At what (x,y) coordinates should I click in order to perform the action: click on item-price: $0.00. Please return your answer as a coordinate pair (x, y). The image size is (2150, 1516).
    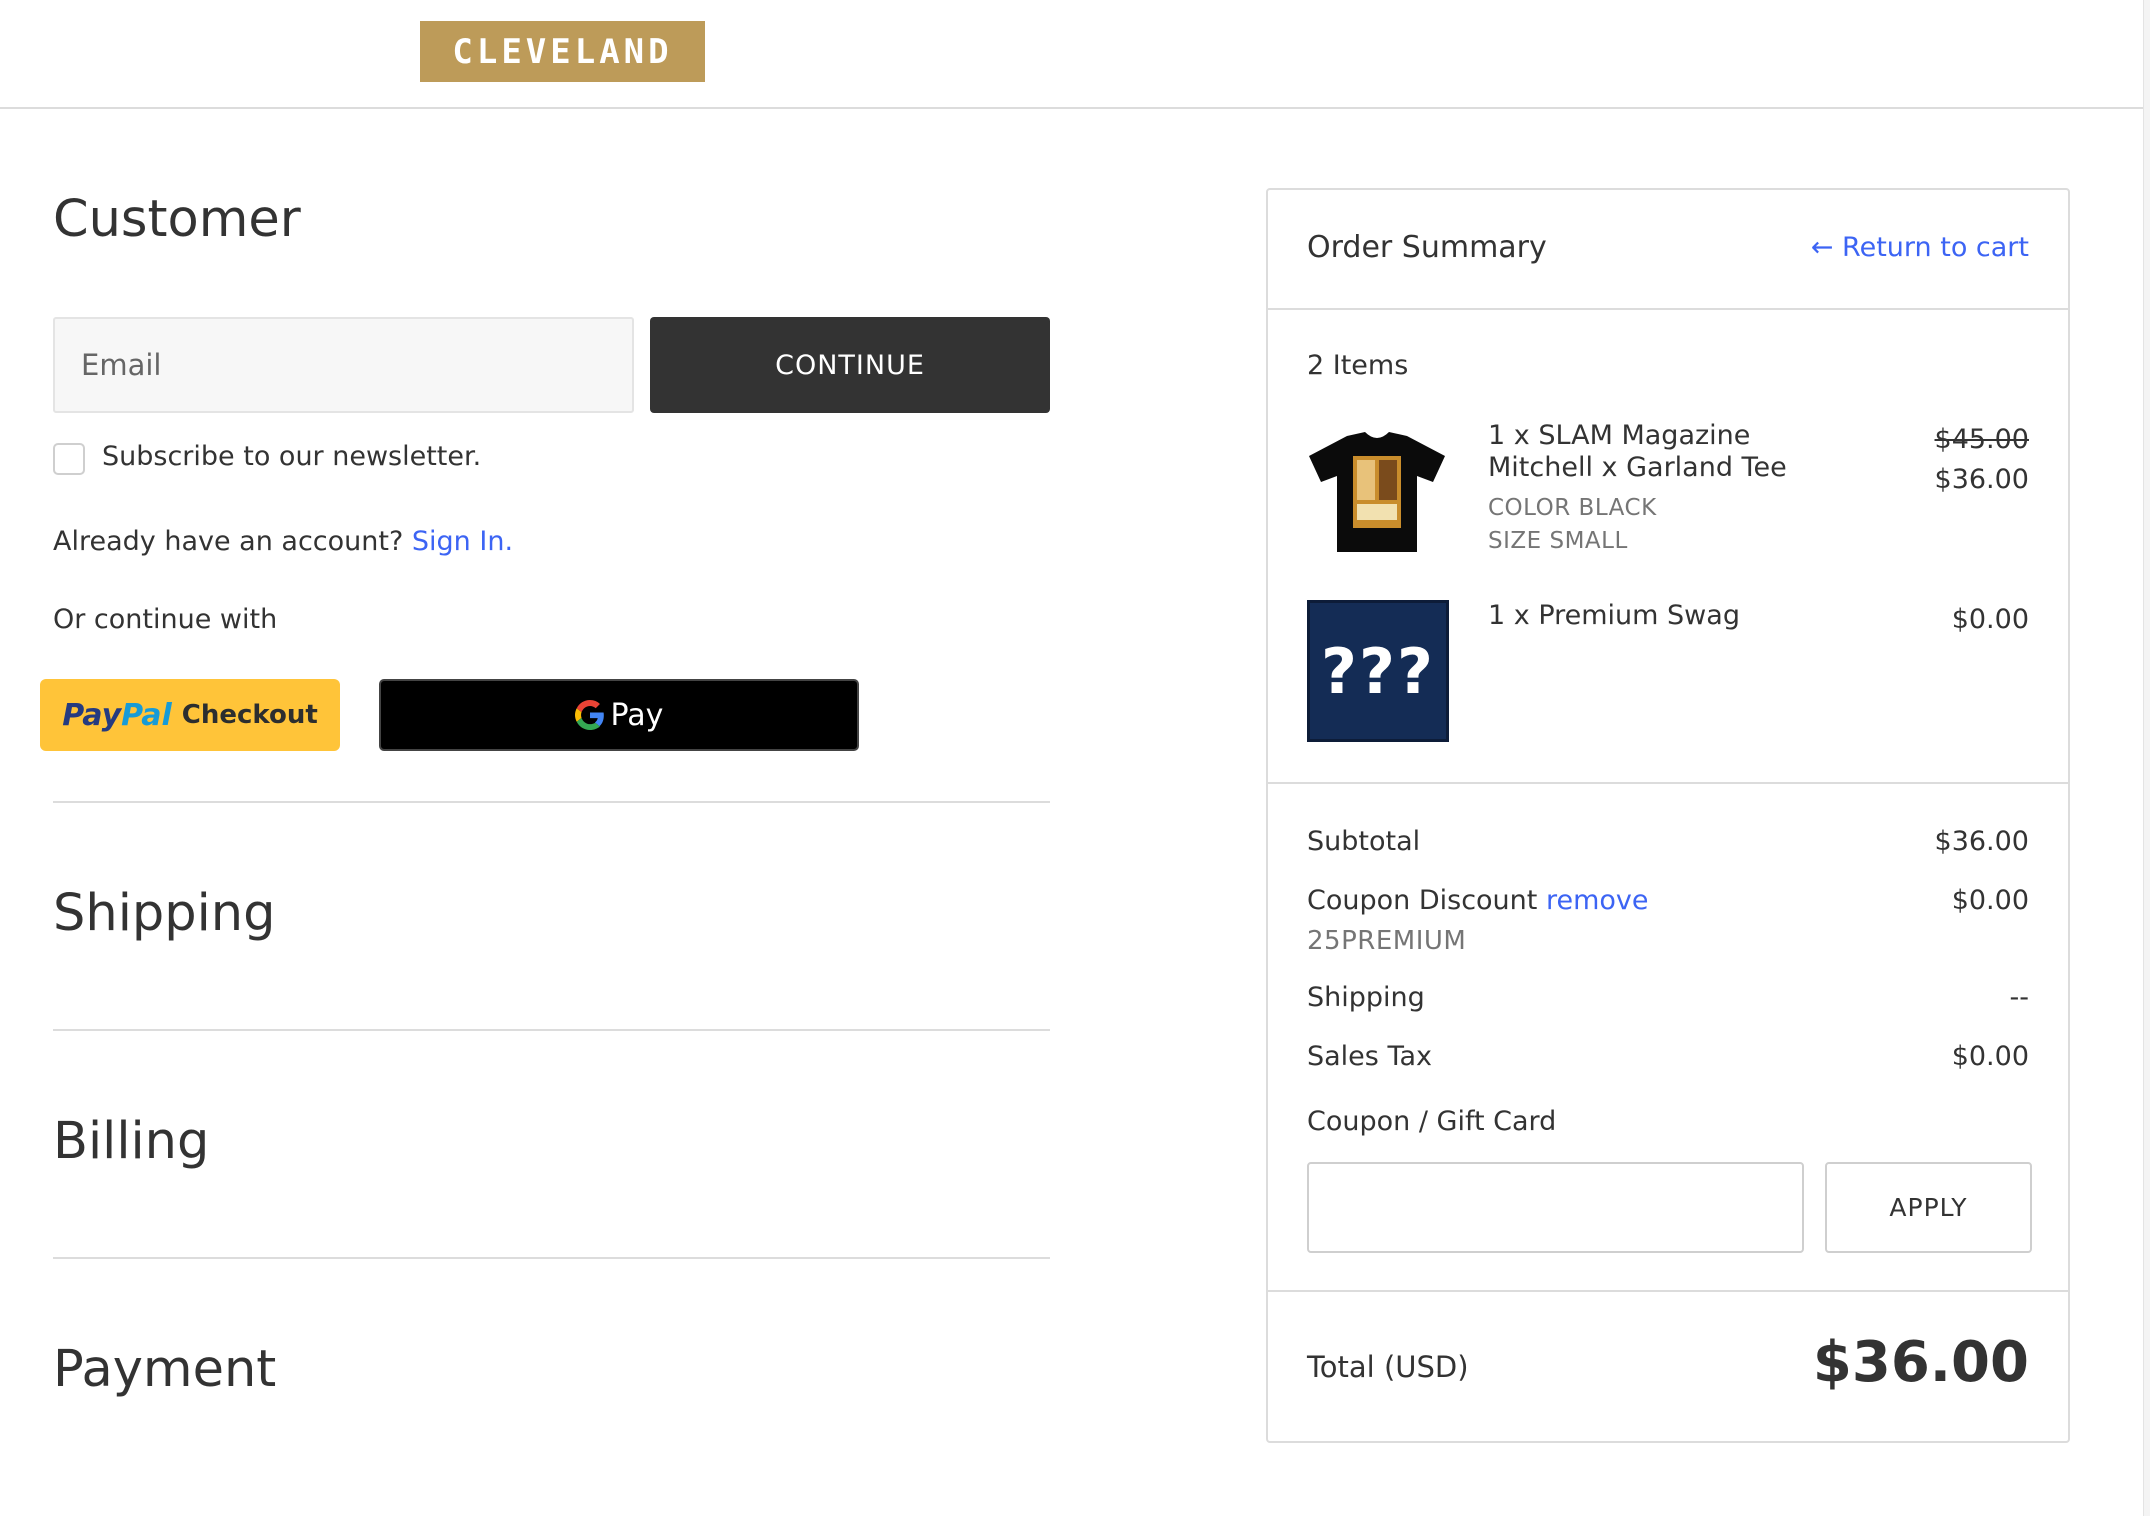
    Looking at the image, I should click on (1990, 619).